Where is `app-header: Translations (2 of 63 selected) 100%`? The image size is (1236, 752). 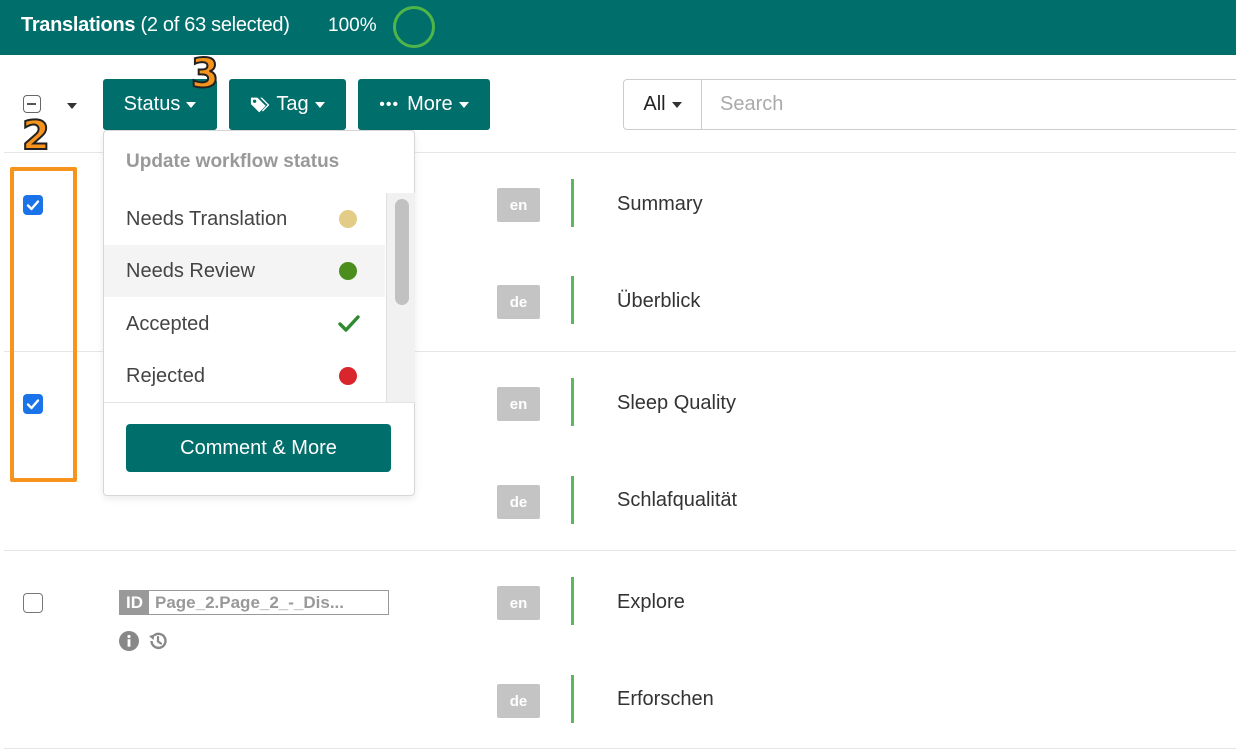 app-header: Translations (2 of 63 selected) 100% is located at coordinates (618, 27).